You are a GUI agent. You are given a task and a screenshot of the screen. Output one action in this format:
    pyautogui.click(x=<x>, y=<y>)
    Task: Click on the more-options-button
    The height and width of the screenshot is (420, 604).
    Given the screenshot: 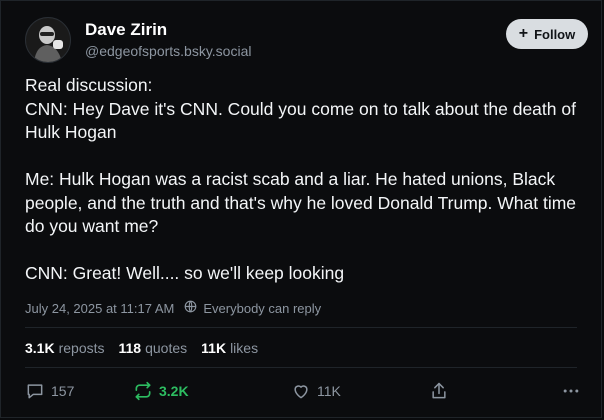 What is the action you would take?
    pyautogui.click(x=572, y=391)
    